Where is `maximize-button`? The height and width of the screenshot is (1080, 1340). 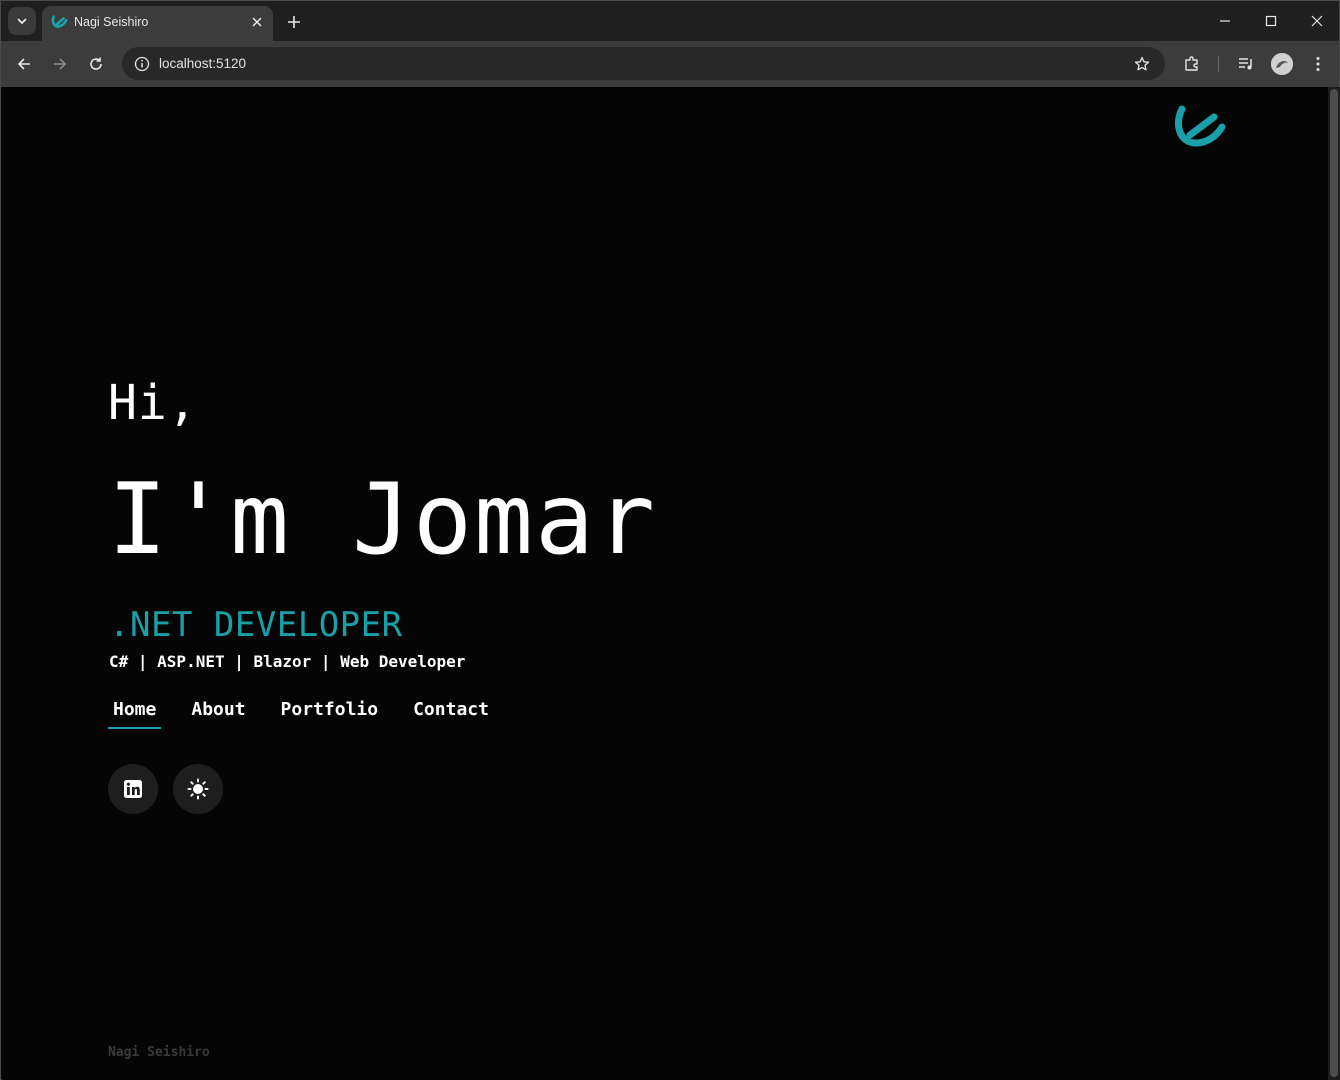
maximize-button is located at coordinates (1271, 21).